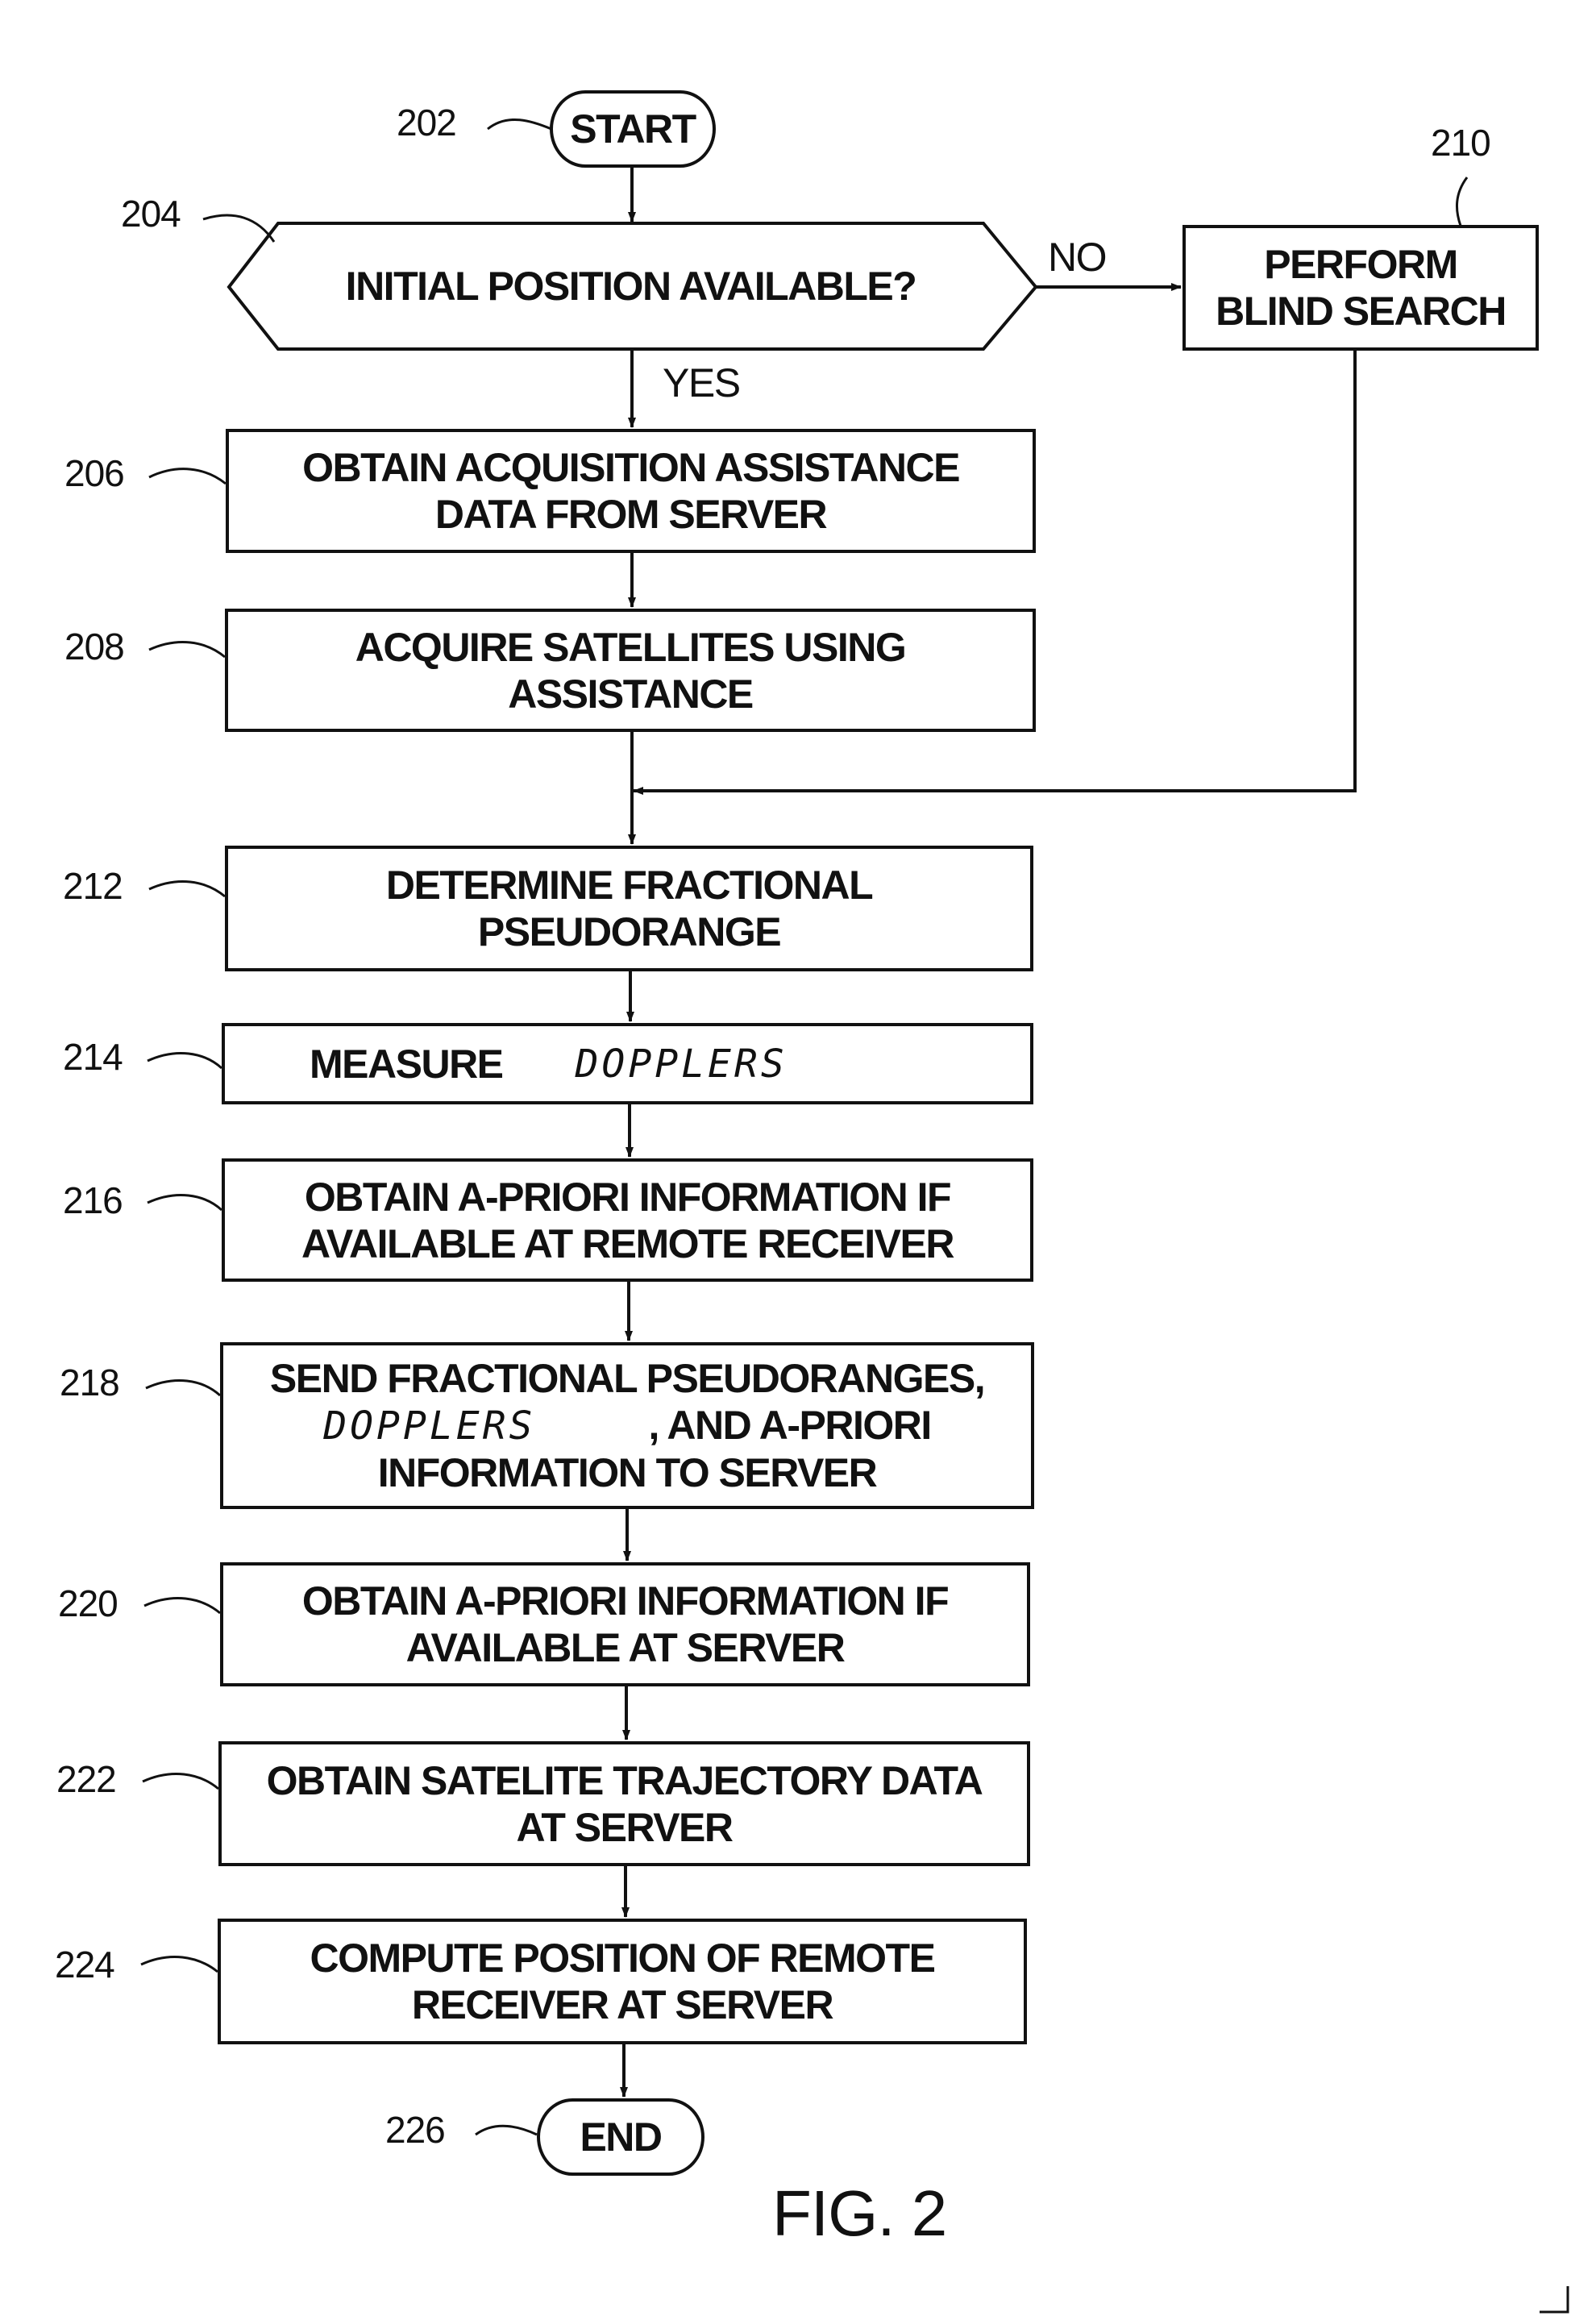 Image resolution: width=1596 pixels, height=2316 pixels. Describe the element at coordinates (94, 646) in the screenshot. I see `ref-208: 208` at that location.